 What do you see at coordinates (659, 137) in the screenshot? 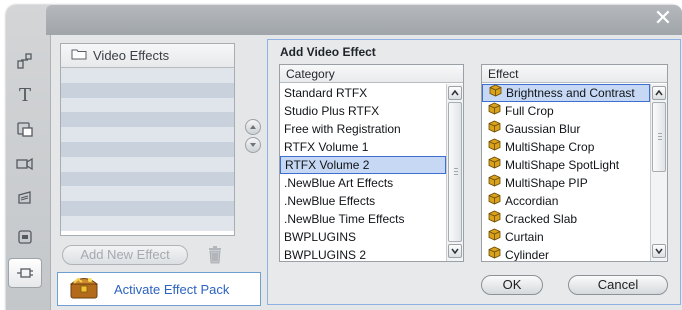
I see `effect-scroll-thumb` at bounding box center [659, 137].